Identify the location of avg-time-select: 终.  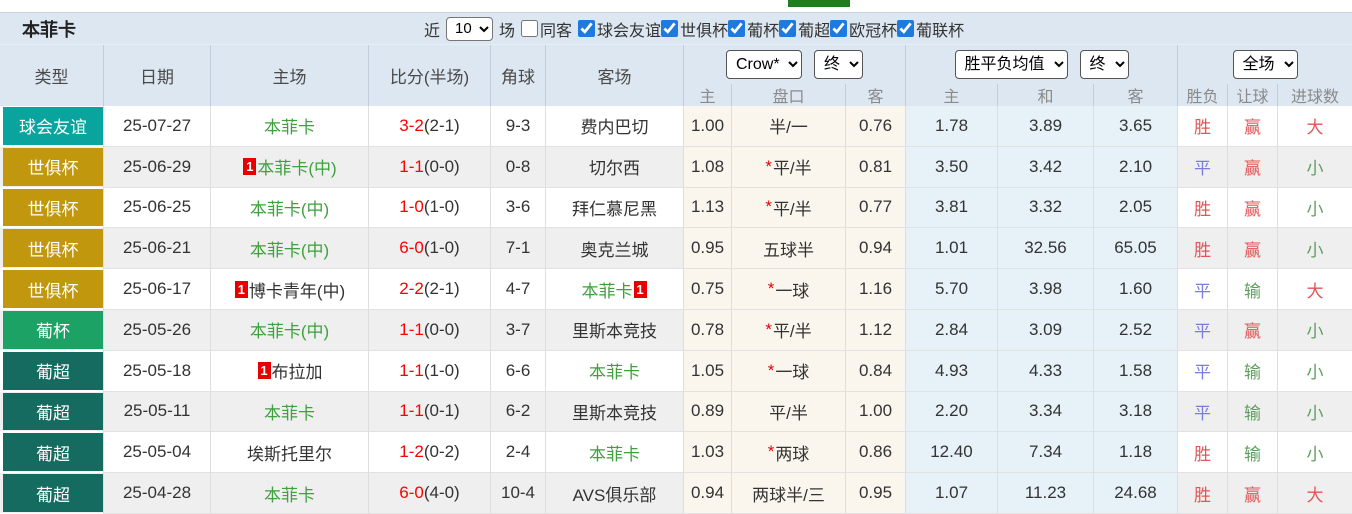
(1104, 64).